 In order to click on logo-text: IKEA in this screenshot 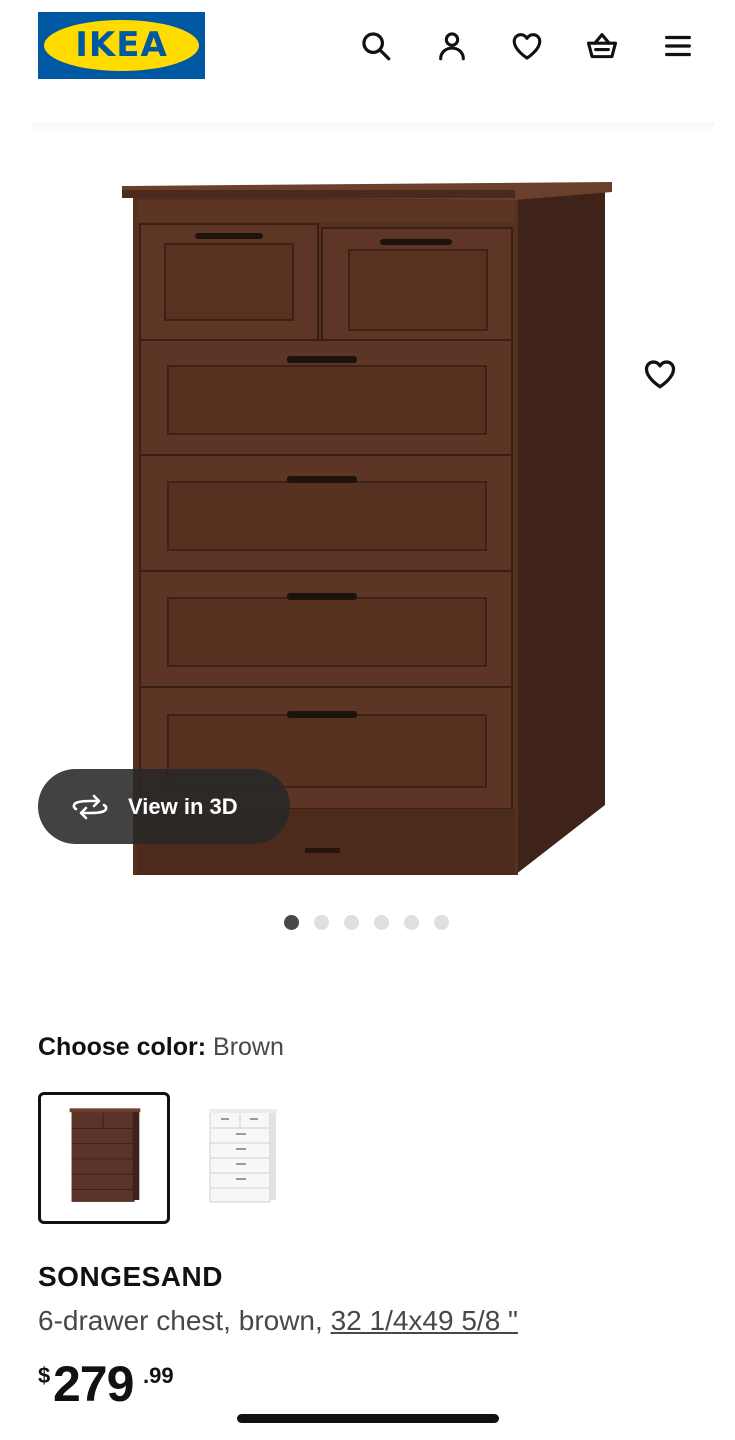, I will do `click(121, 45)`.